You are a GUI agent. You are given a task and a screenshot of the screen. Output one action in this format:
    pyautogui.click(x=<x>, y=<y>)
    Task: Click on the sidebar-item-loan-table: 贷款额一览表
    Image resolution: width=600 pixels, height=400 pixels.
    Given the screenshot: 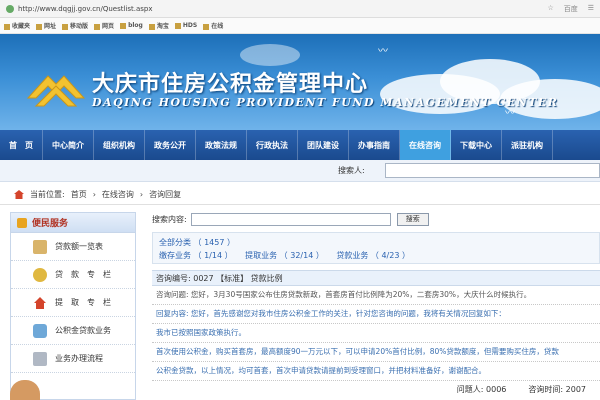 What is the action you would take?
    pyautogui.click(x=73, y=247)
    